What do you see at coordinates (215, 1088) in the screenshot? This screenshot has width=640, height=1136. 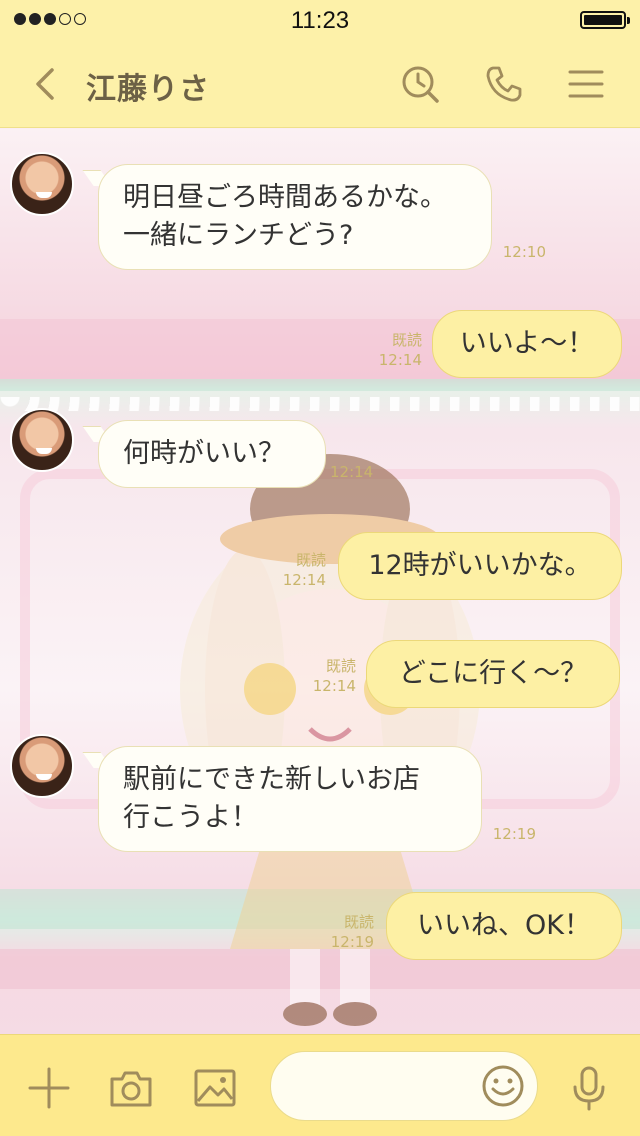 I see `image-icon` at bounding box center [215, 1088].